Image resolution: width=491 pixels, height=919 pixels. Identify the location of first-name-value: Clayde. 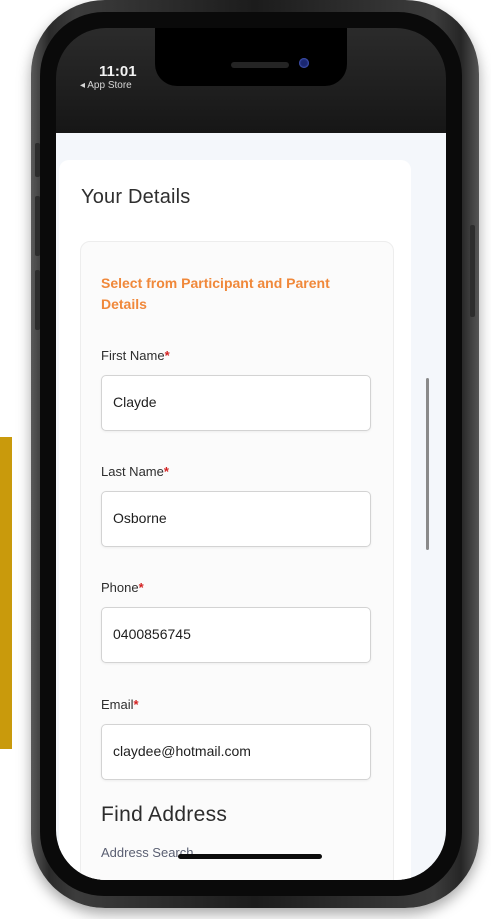
(135, 402).